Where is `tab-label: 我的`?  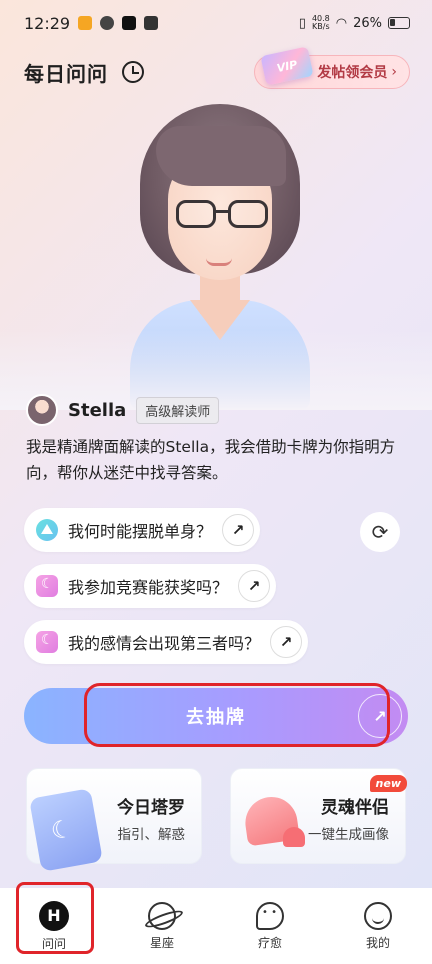 tab-label: 我的 is located at coordinates (377, 942).